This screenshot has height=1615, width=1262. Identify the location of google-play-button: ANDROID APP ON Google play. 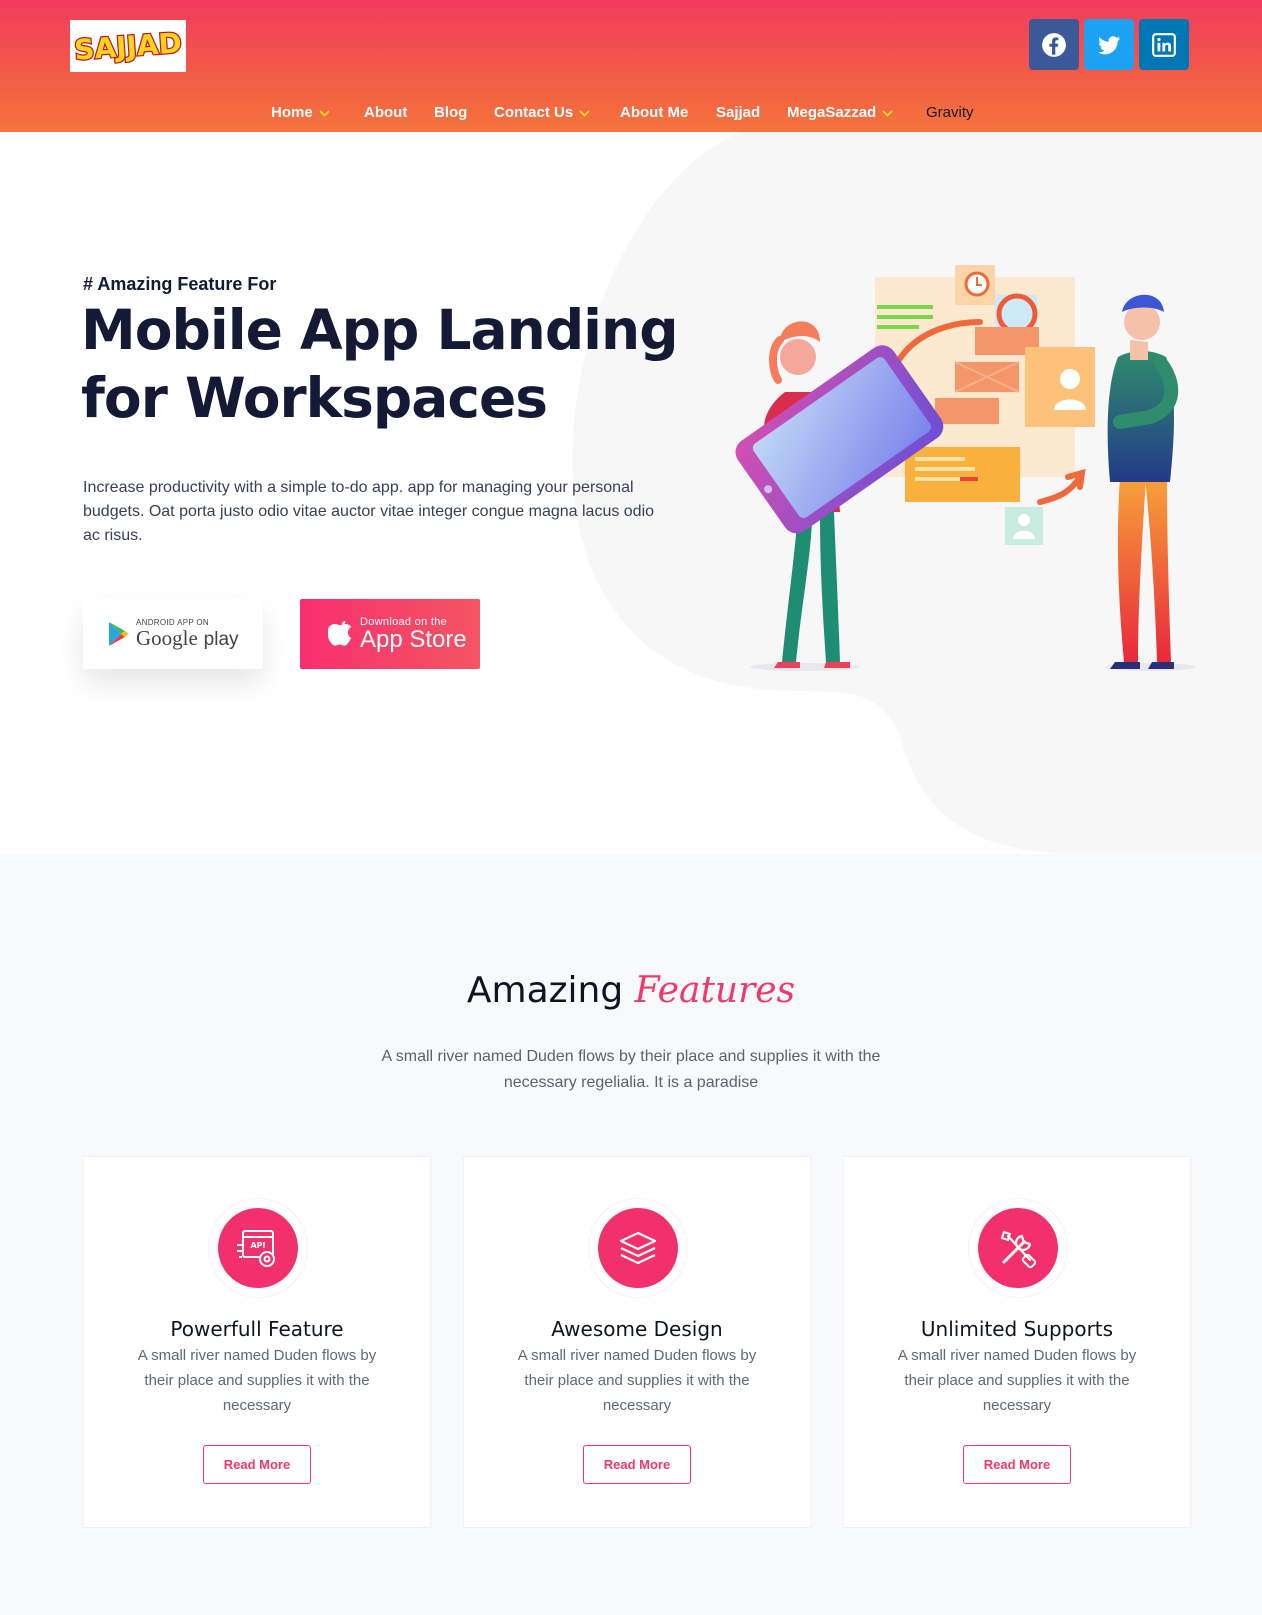
(173, 634).